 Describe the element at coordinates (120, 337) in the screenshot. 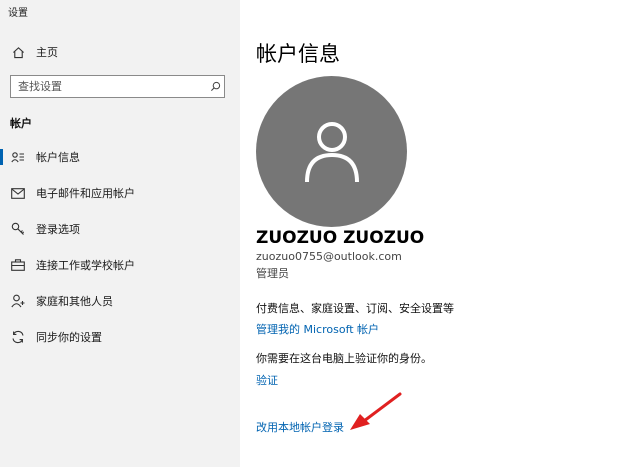

I see `sidebar-item-sync: 同步你的设置` at that location.